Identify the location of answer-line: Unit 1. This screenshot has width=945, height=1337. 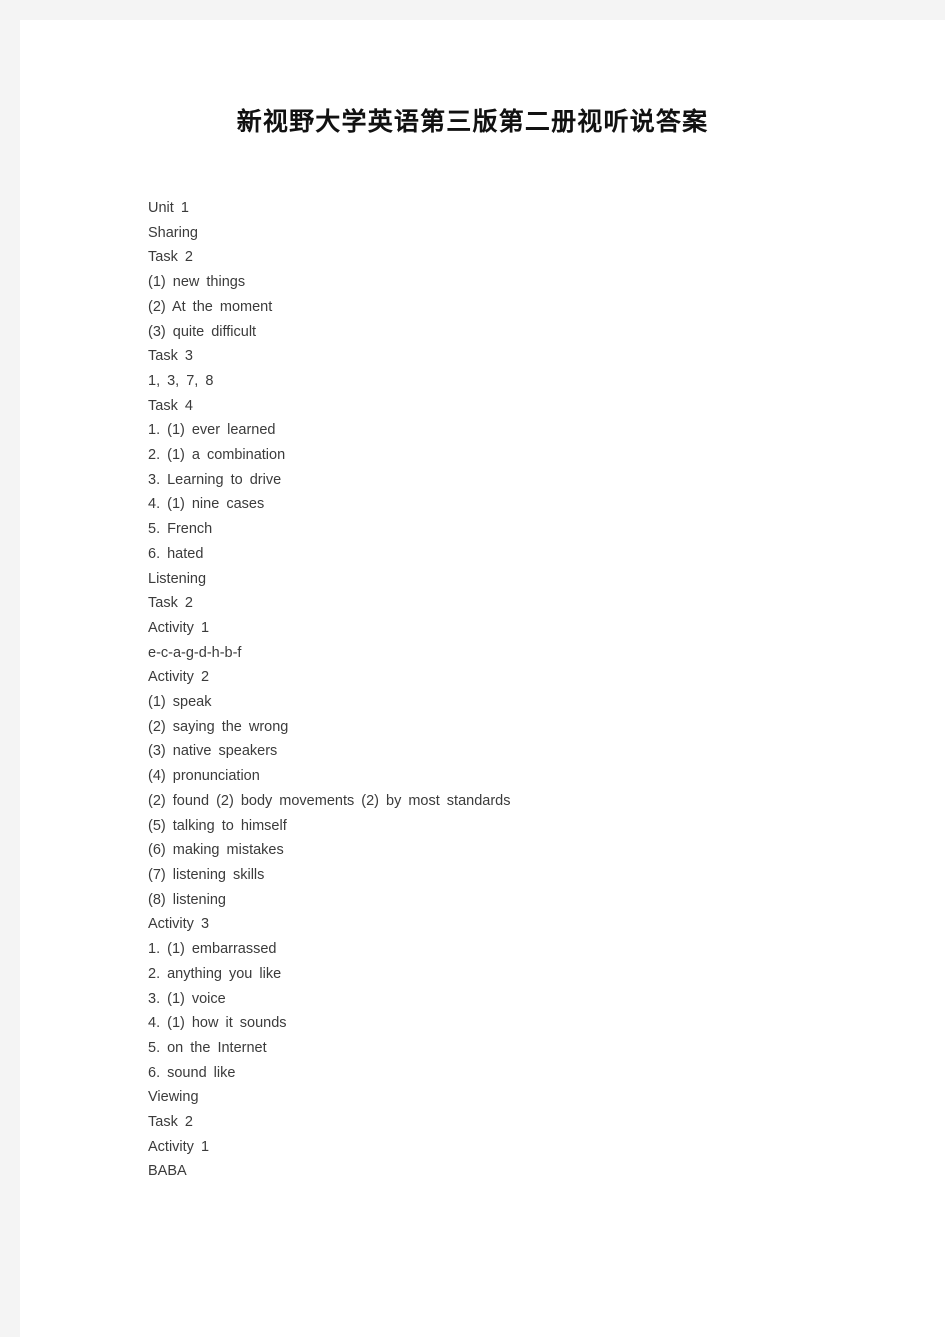
(168, 208).